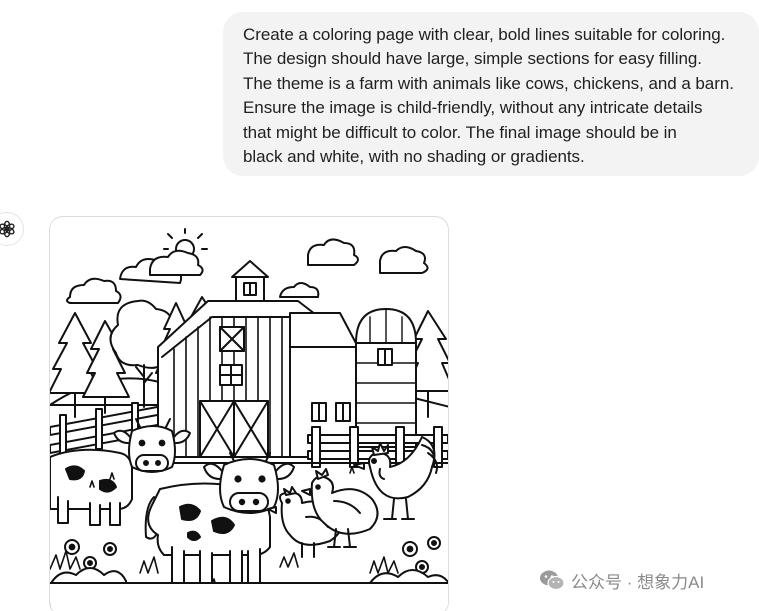  I want to click on barn, so click(258, 359).